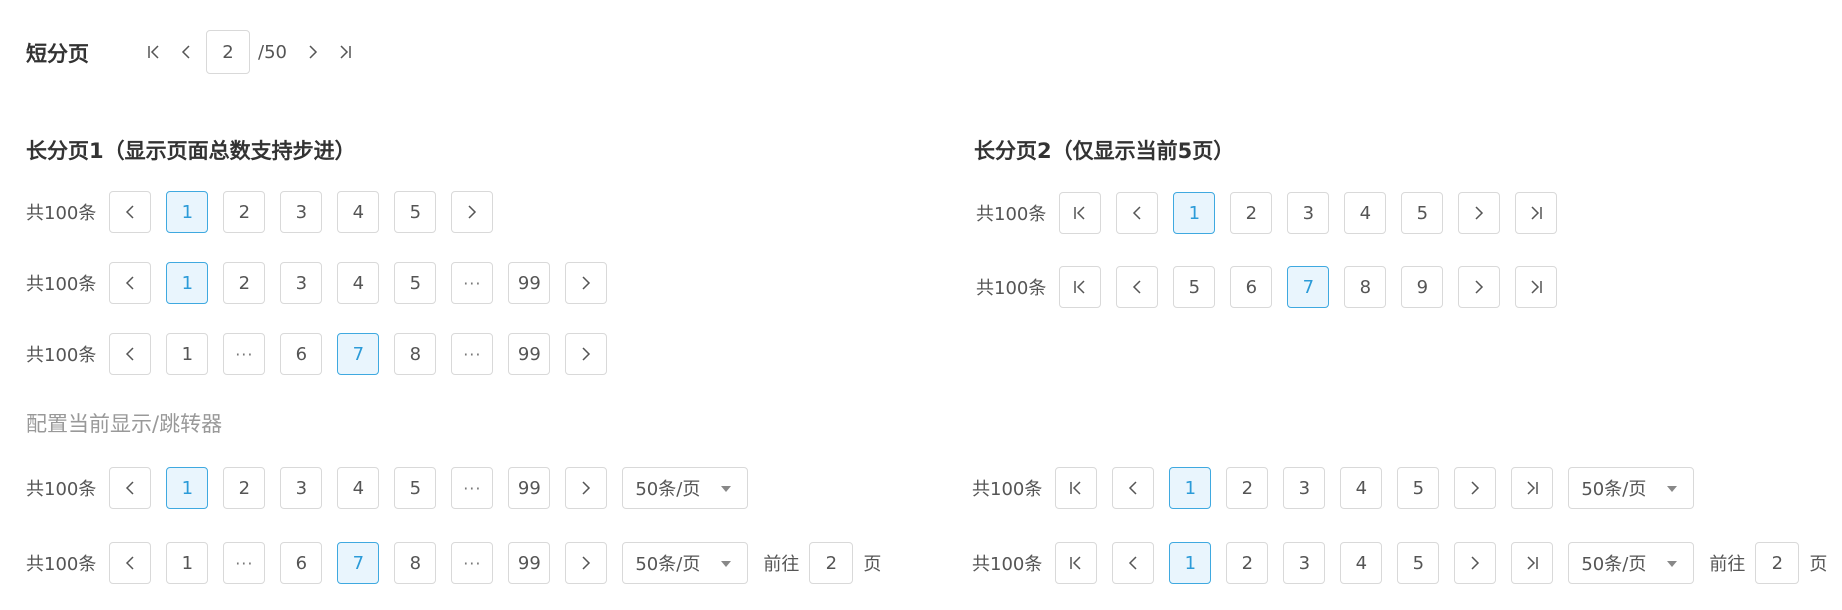 The width and height of the screenshot is (1842, 610). What do you see at coordinates (1818, 564) in the screenshot?
I see `jump-unit: 页` at bounding box center [1818, 564].